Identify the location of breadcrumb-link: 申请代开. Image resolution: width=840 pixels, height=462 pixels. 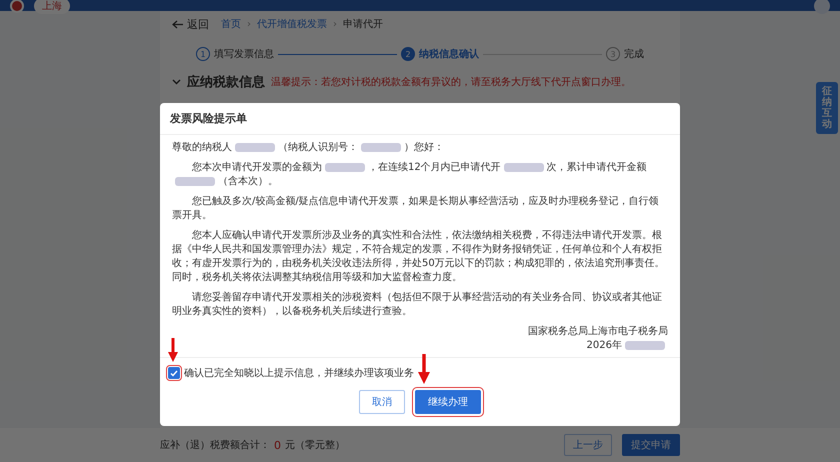
(363, 24).